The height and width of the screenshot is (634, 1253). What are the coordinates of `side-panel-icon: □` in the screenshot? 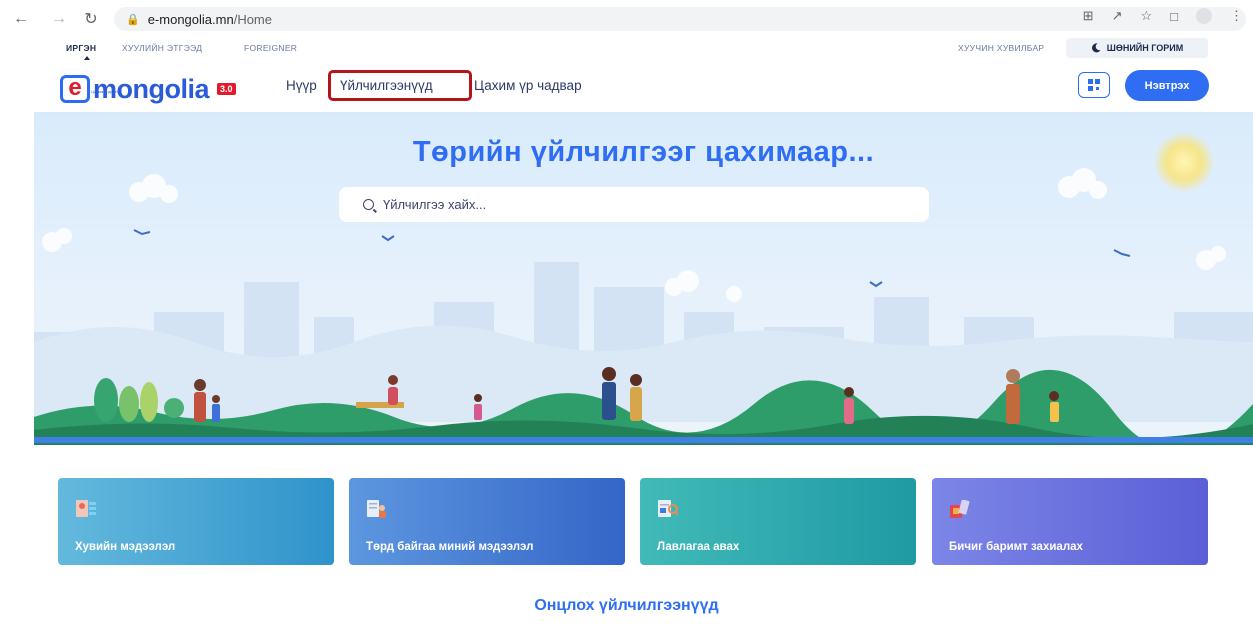 It's located at (1174, 16).